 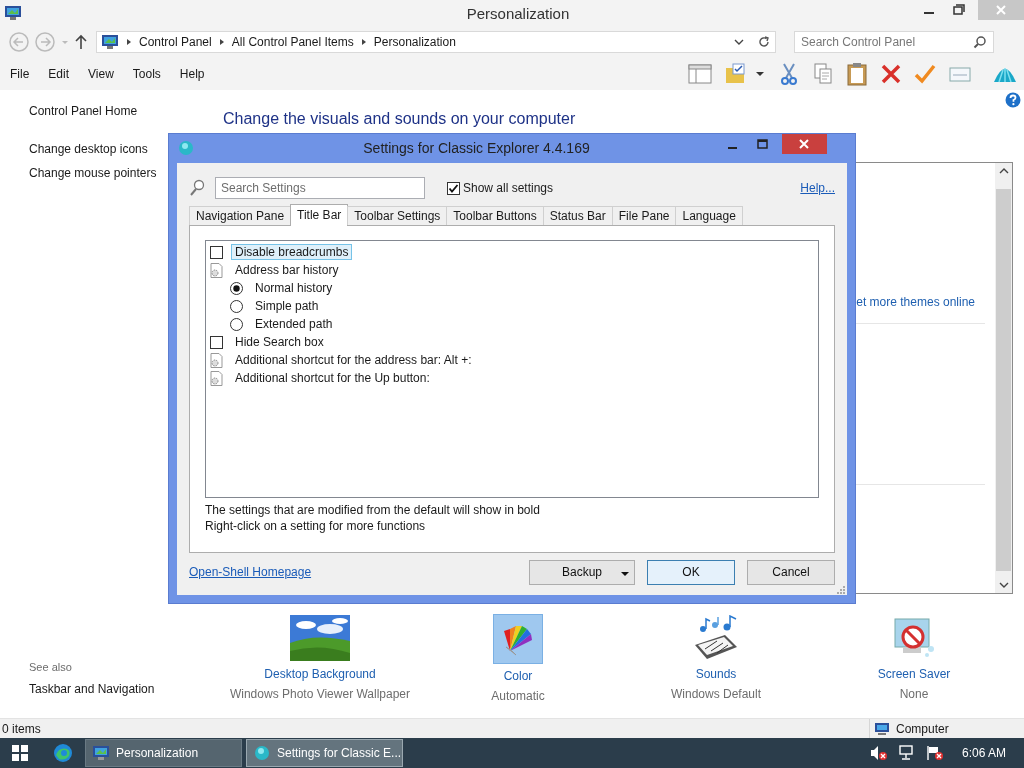 I want to click on tab: Title Bar, so click(x=319, y=215).